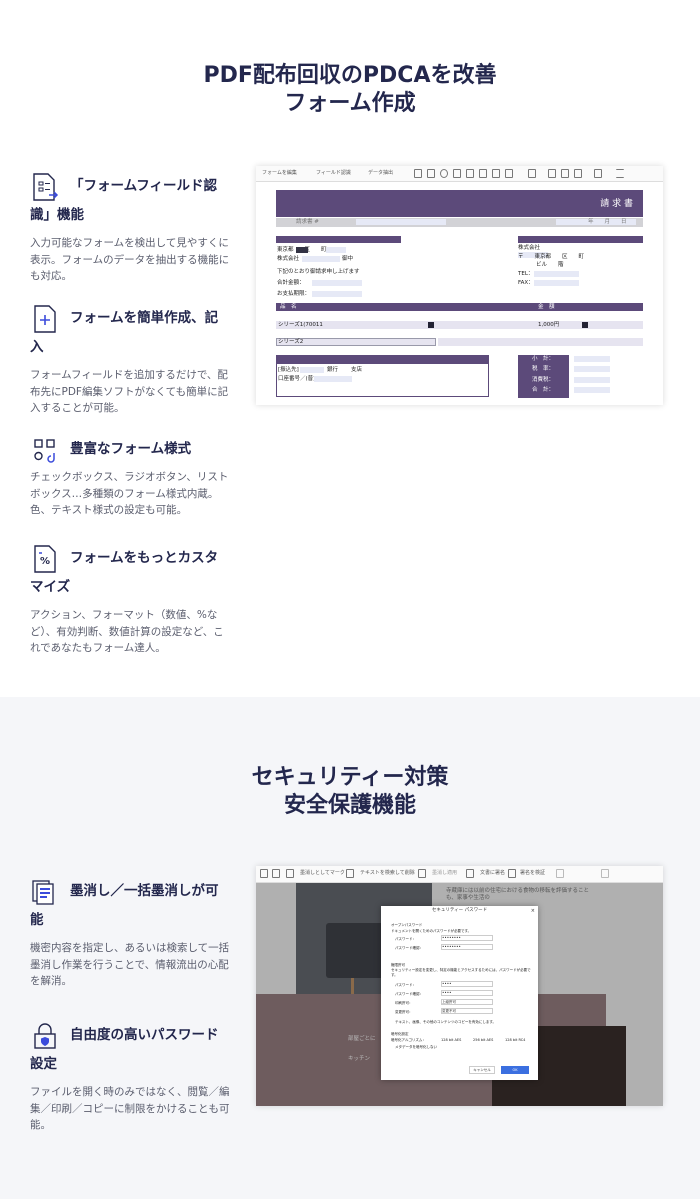 The height and width of the screenshot is (1199, 700). Describe the element at coordinates (380, 173) in the screenshot. I see `toolbar-data-extract: データ抽出` at that location.